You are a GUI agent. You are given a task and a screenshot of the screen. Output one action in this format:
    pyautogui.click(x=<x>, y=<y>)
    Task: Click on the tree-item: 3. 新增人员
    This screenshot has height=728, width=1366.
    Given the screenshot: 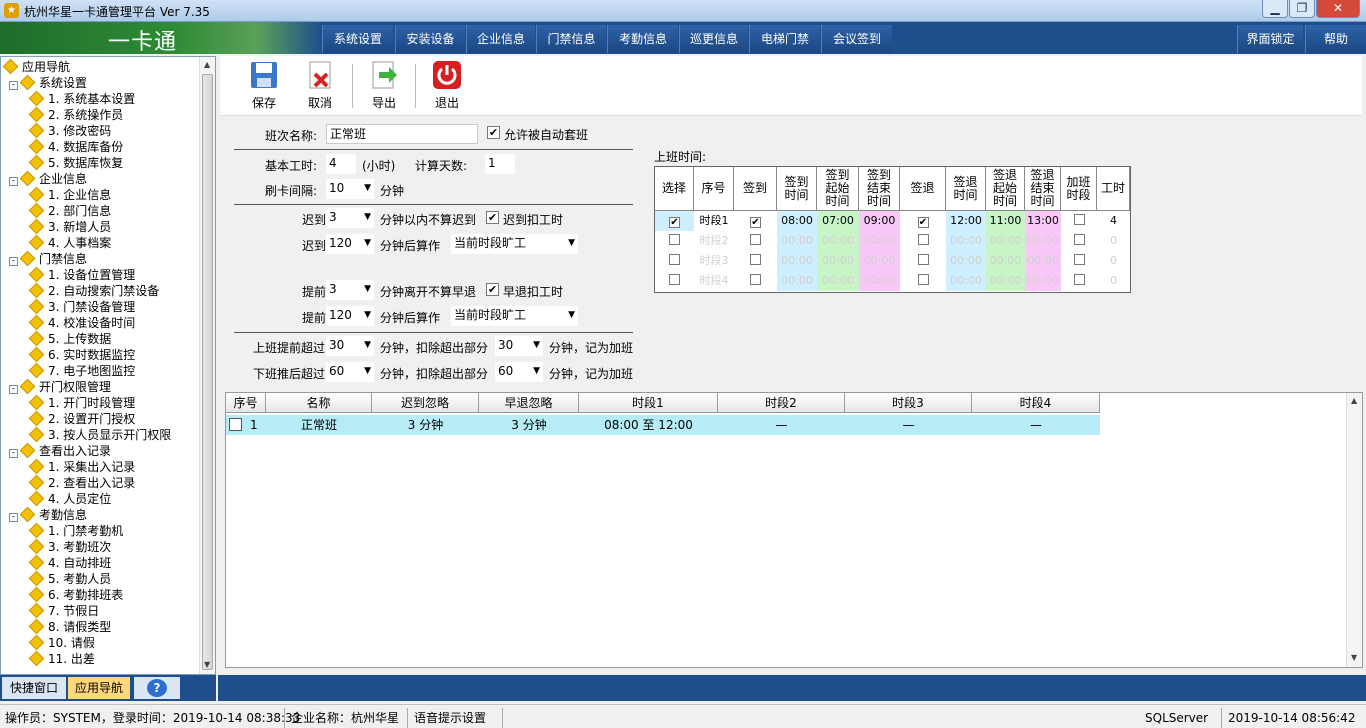 What is the action you would take?
    pyautogui.click(x=69, y=226)
    